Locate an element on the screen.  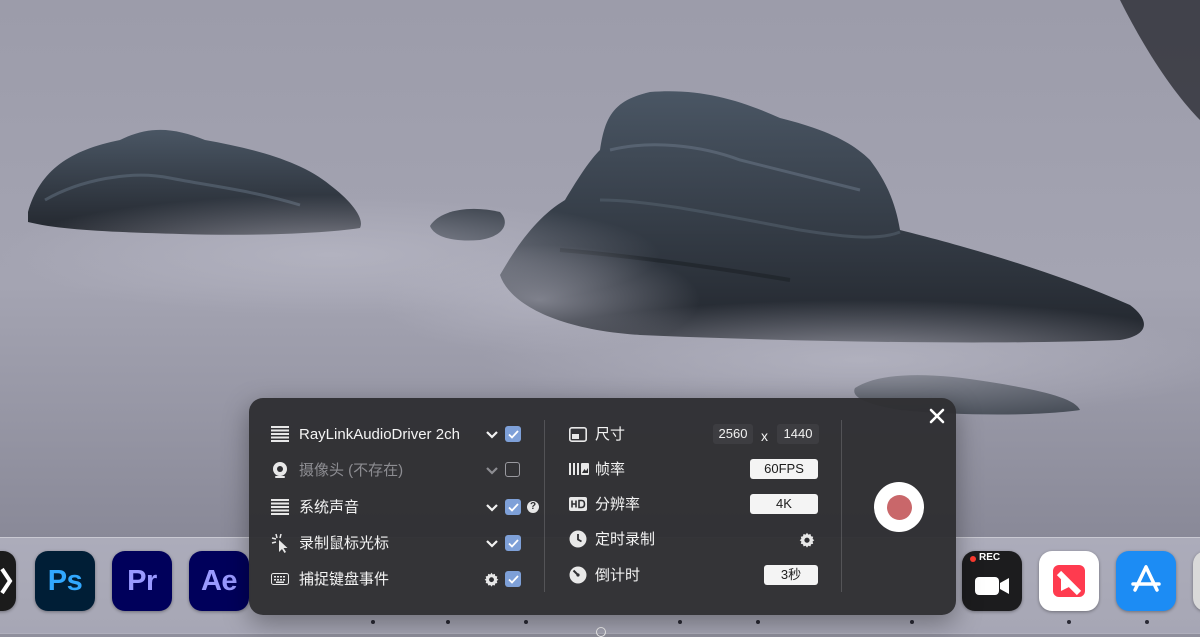
countdown-select: 3秒 is located at coordinates (791, 575).